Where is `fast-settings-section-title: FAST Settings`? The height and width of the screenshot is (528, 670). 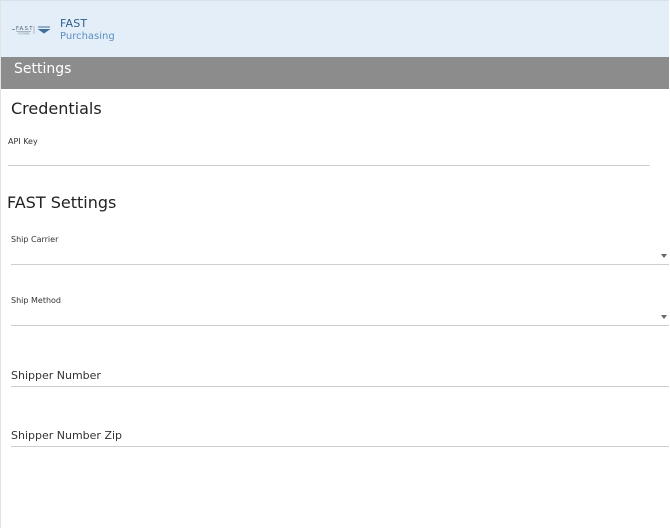 fast-settings-section-title: FAST Settings is located at coordinates (62, 202).